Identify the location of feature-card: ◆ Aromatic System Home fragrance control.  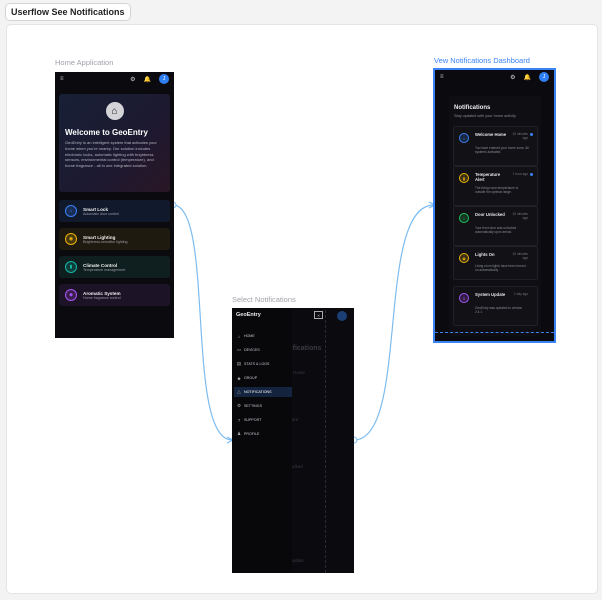
(114, 295).